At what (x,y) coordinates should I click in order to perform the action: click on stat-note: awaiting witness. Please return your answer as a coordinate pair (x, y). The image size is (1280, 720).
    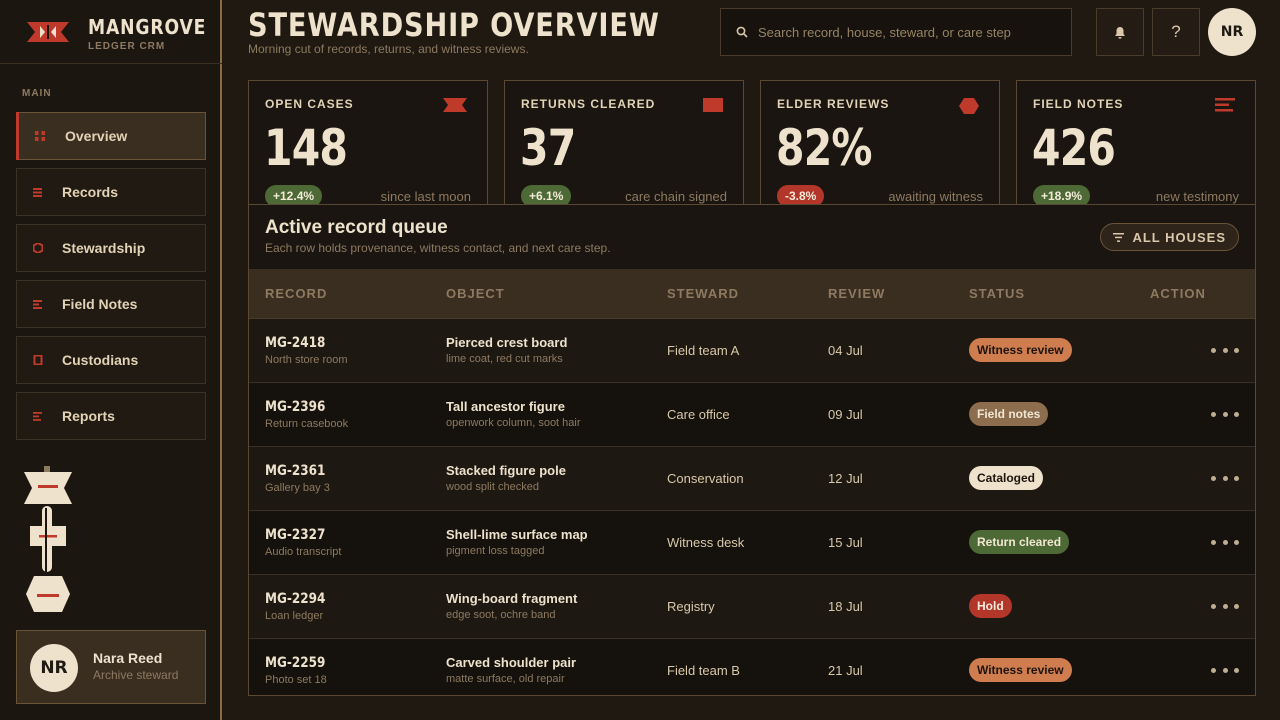
    Looking at the image, I should click on (935, 196).